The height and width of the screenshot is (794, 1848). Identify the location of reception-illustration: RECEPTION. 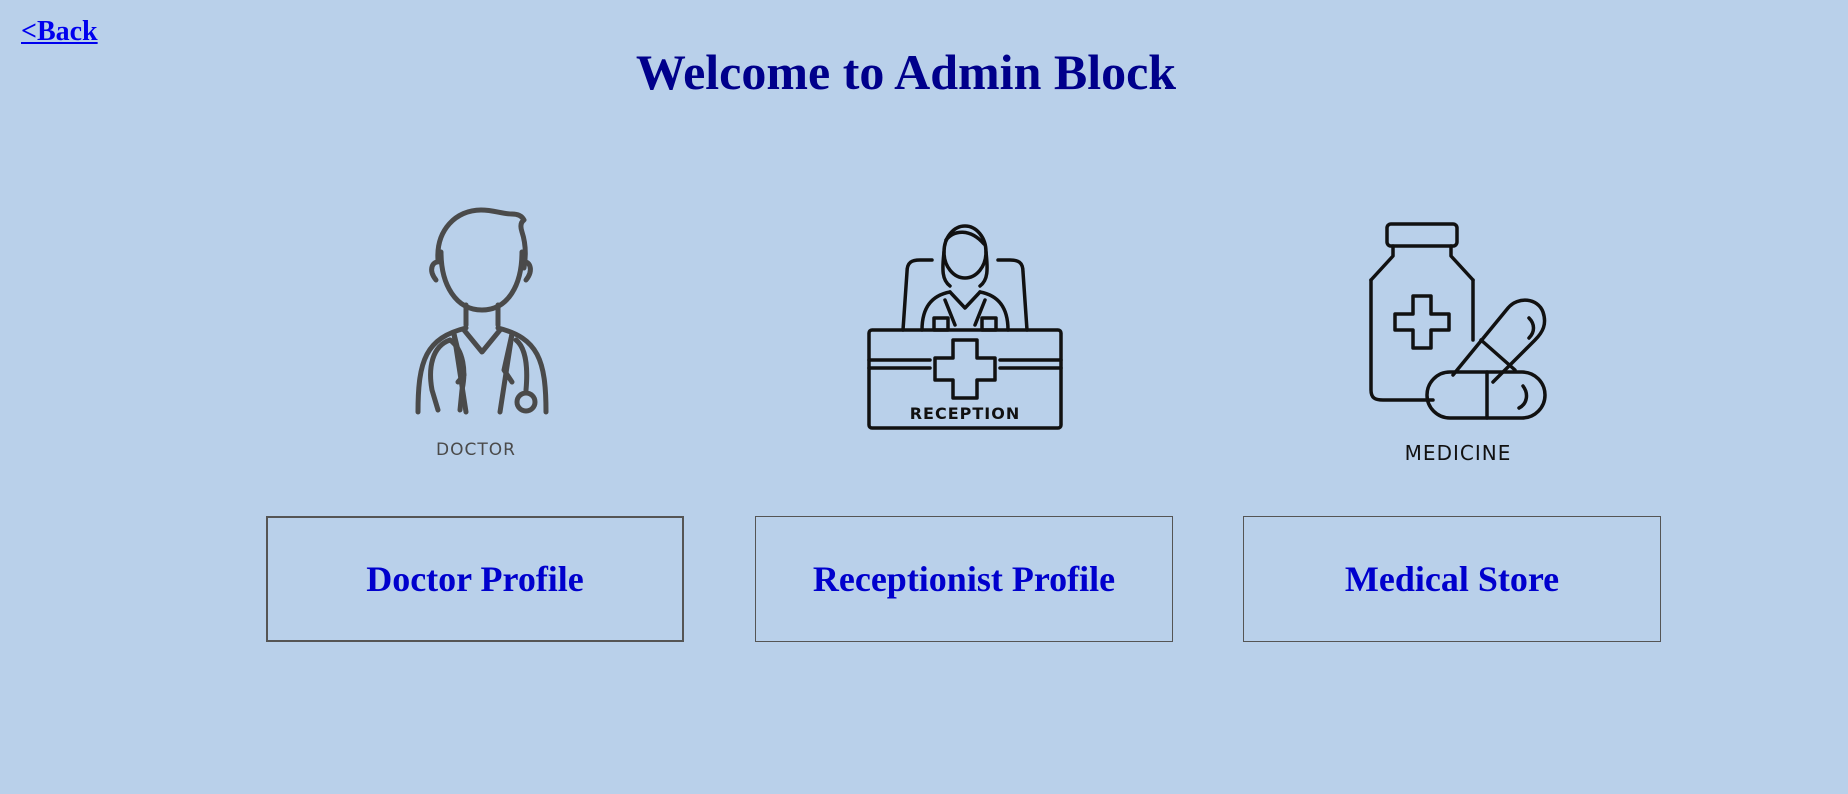
(965, 340).